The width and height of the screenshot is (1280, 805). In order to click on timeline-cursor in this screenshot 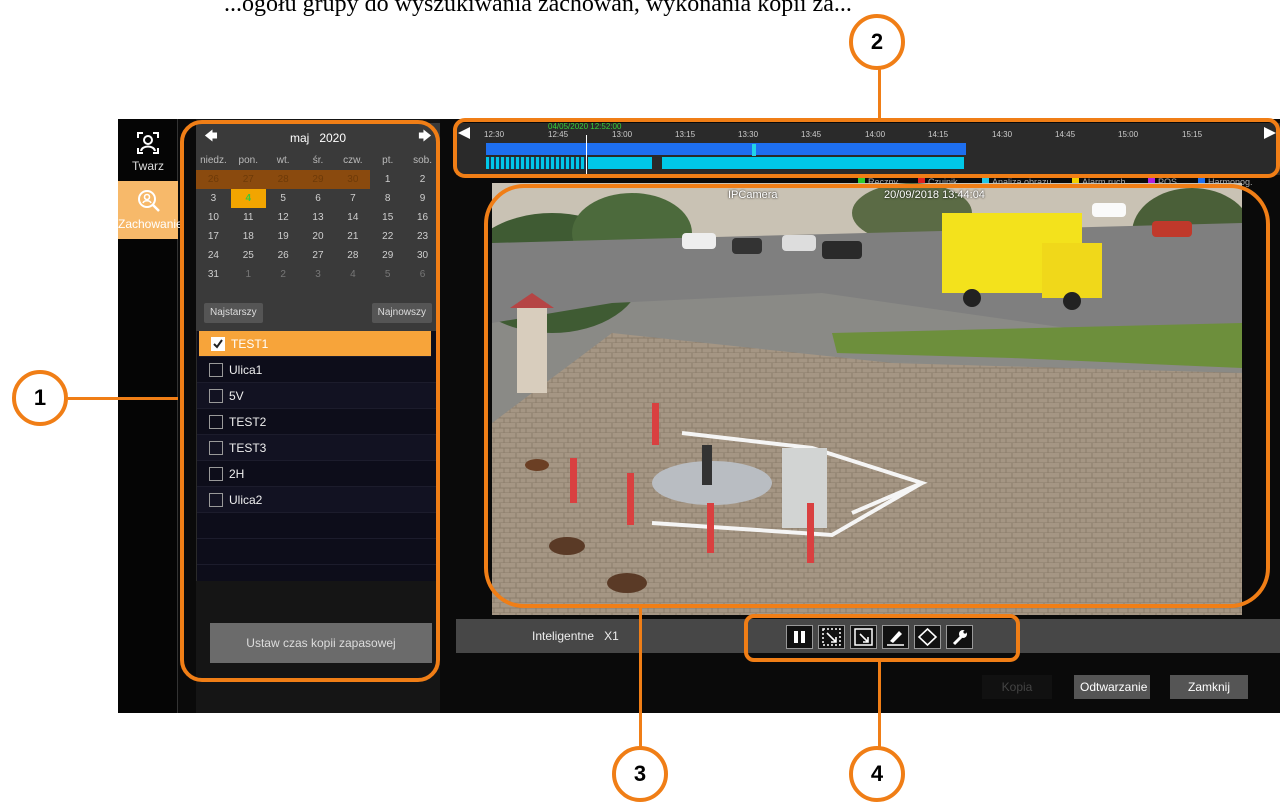, I will do `click(586, 155)`.